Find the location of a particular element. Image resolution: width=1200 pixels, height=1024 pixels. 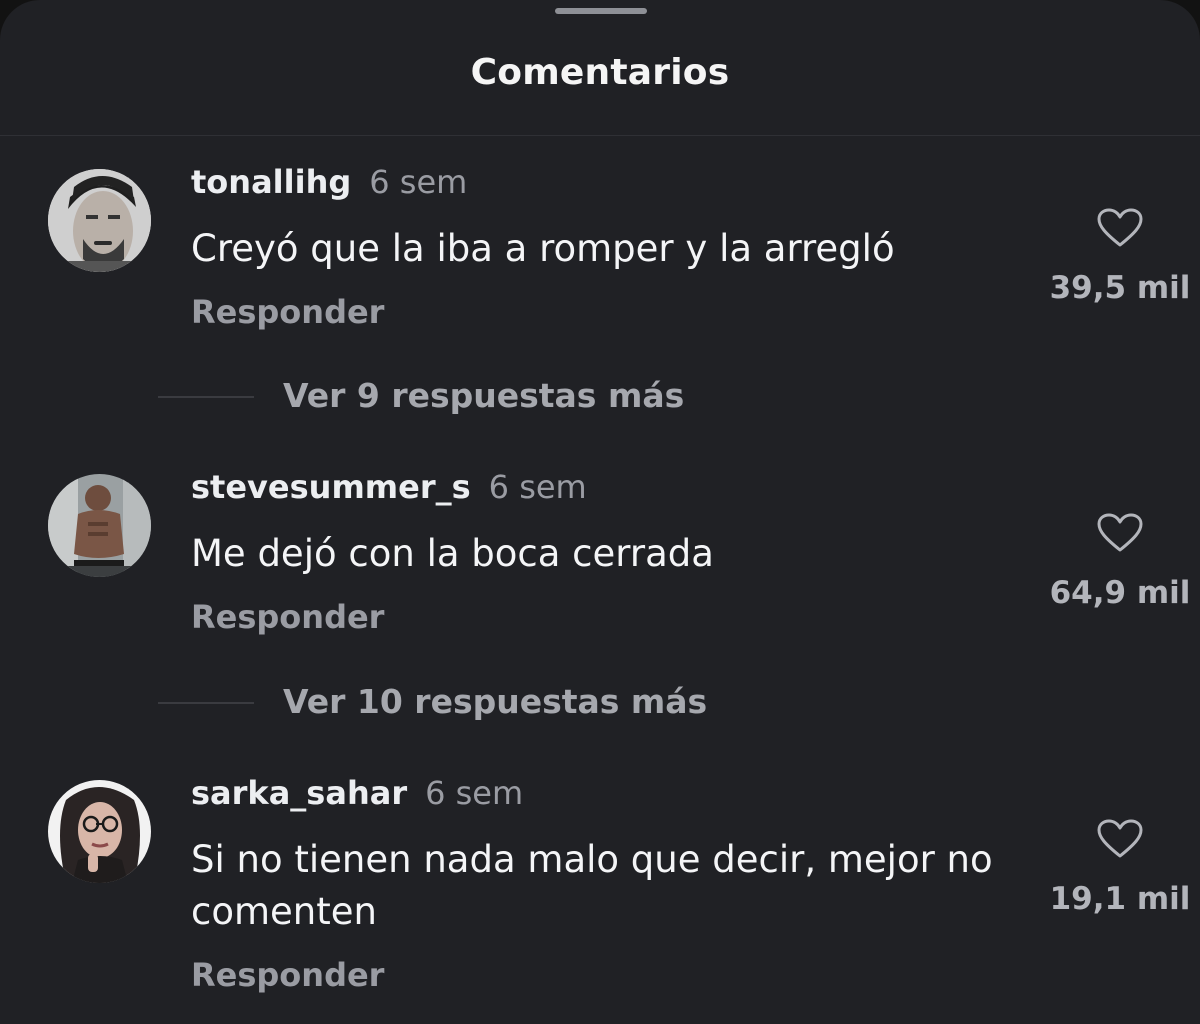

page-title: Comentarios is located at coordinates (600, 72).